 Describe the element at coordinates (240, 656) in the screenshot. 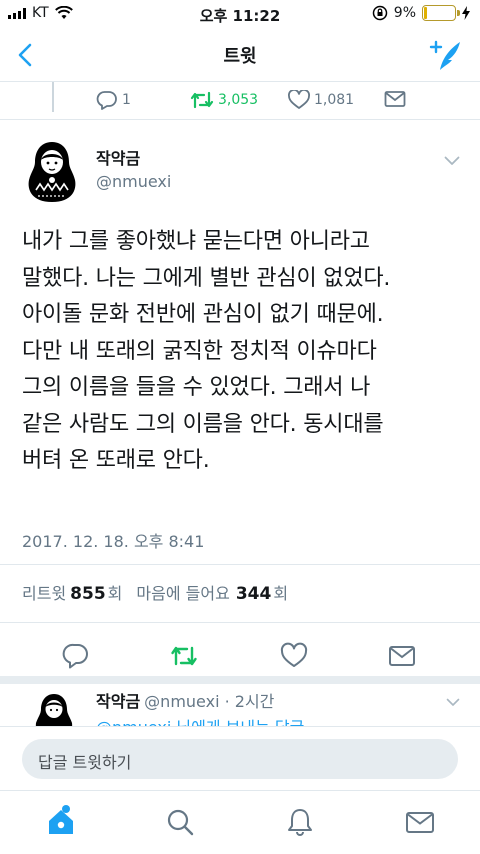

I see `tweet-actions` at that location.